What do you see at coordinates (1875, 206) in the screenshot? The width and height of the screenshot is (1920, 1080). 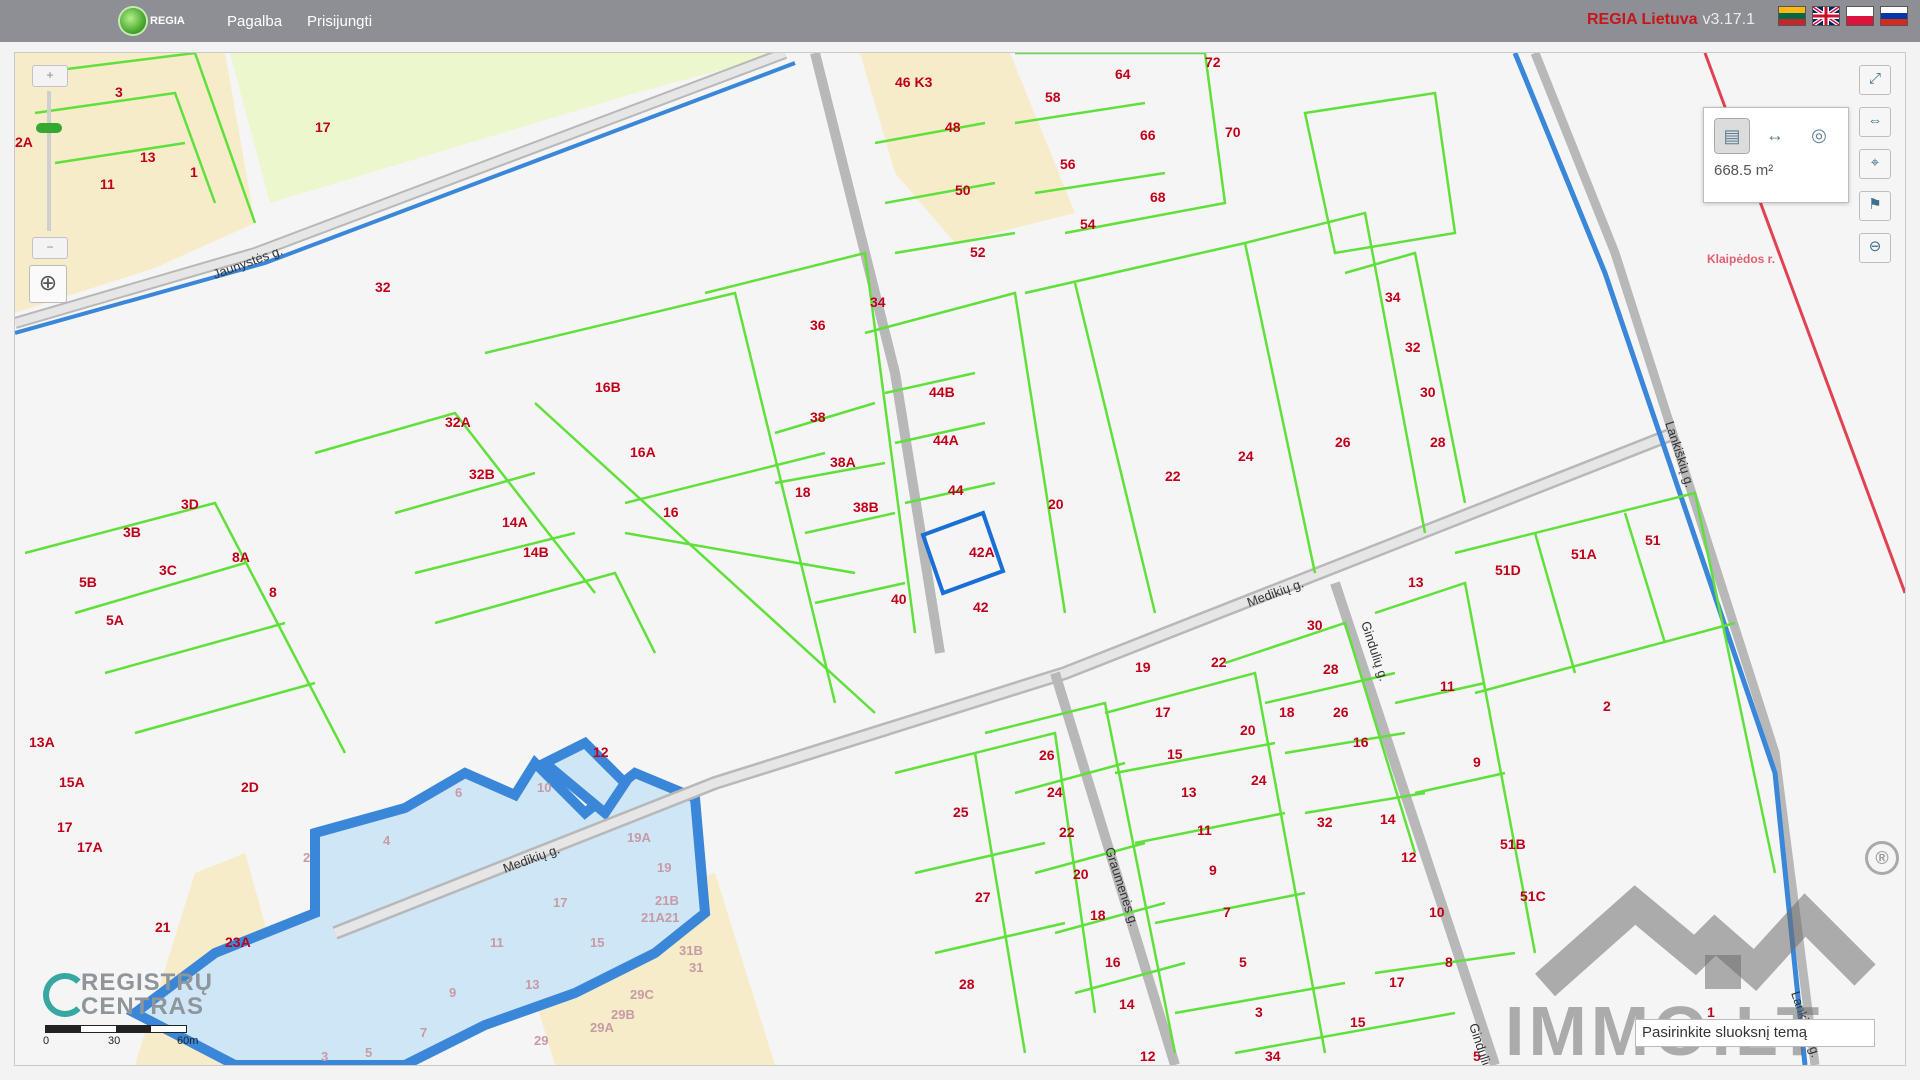 I see `flag-marker-button: ⚑` at bounding box center [1875, 206].